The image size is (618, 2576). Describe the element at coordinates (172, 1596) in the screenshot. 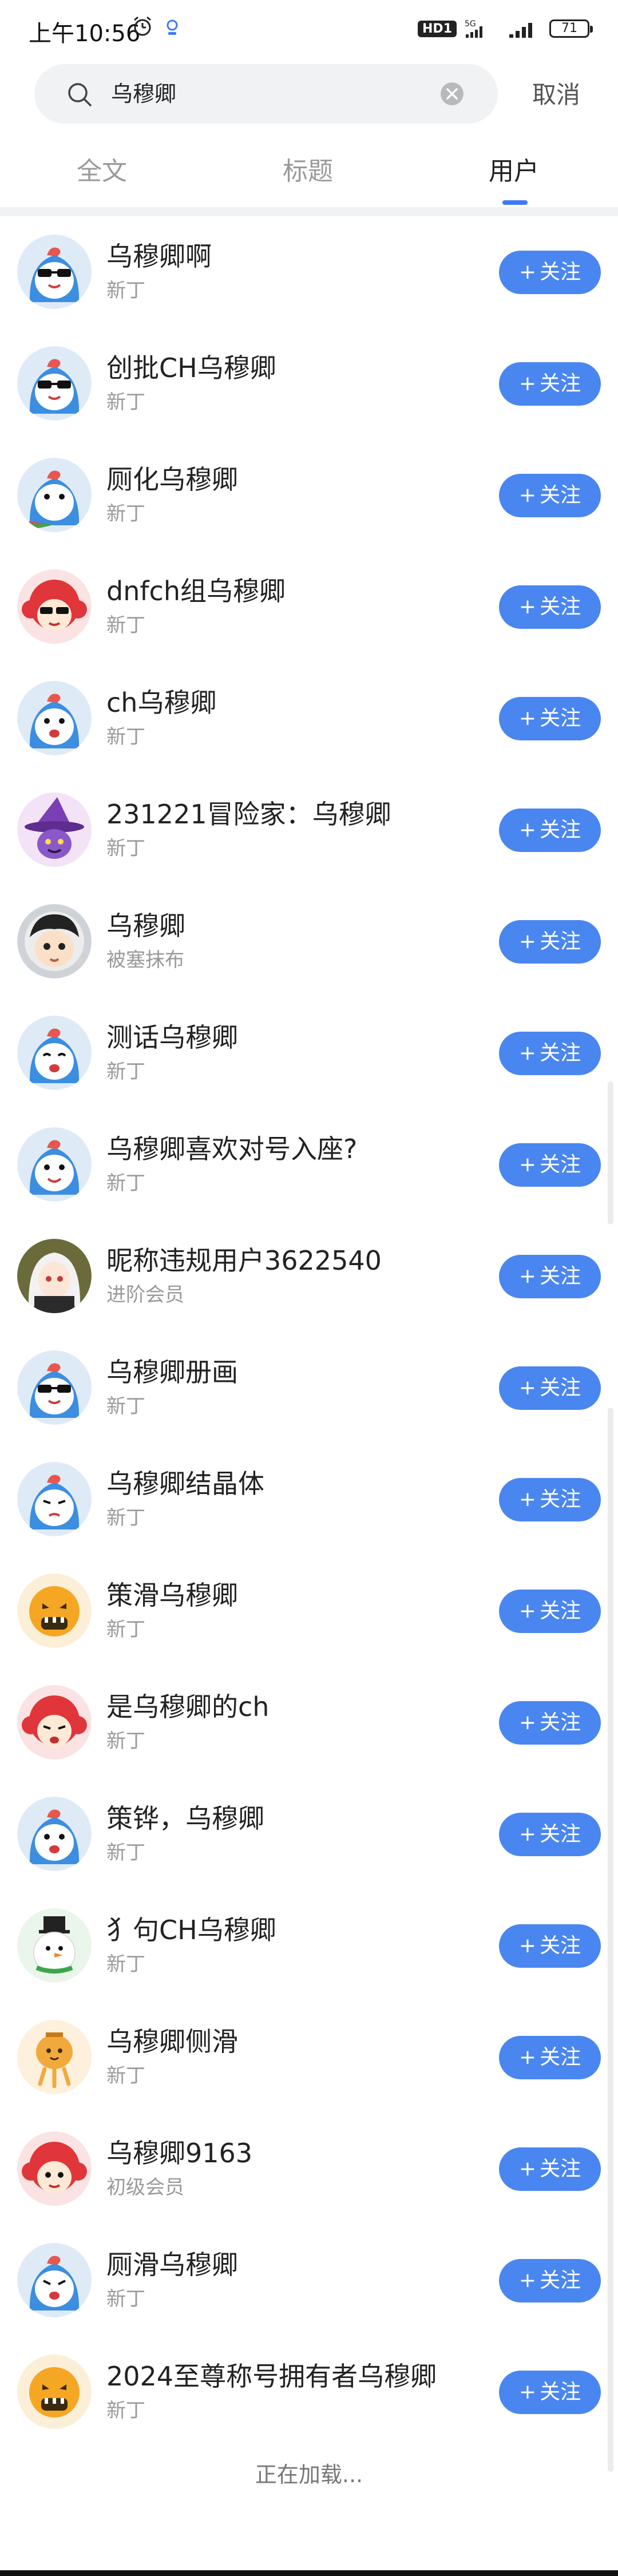

I see `user-name: 策滑乌穆卿` at that location.